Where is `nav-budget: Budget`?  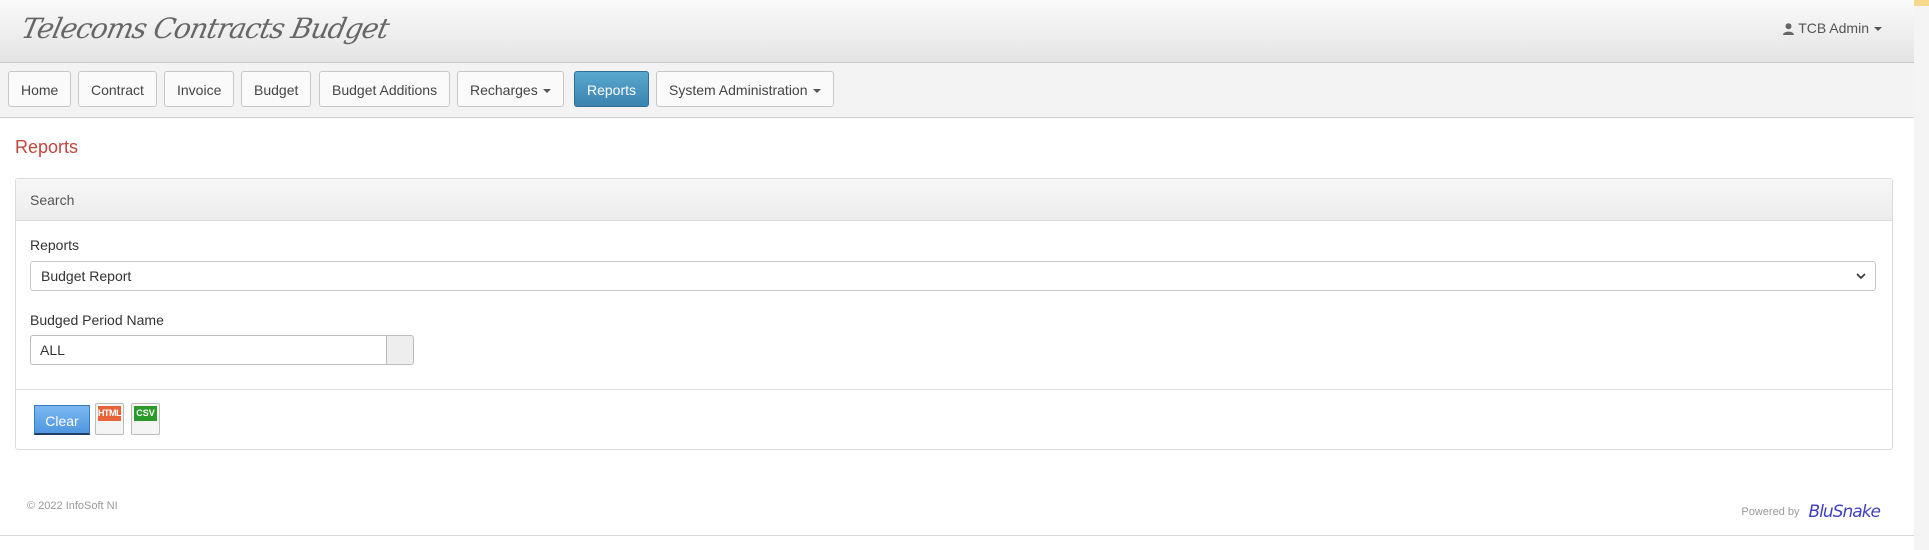
nav-budget: Budget is located at coordinates (276, 89).